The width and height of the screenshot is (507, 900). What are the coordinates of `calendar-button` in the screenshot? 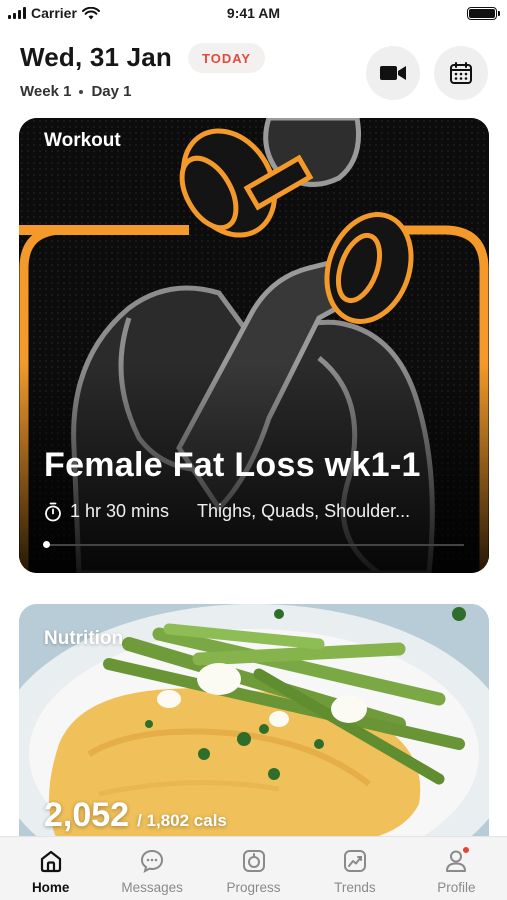 It's located at (461, 73).